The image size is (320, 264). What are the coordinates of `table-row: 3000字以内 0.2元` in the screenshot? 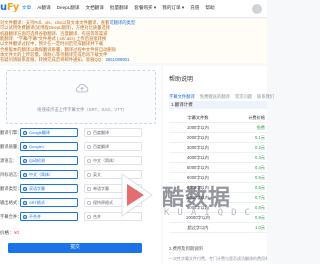 It's located at (218, 148).